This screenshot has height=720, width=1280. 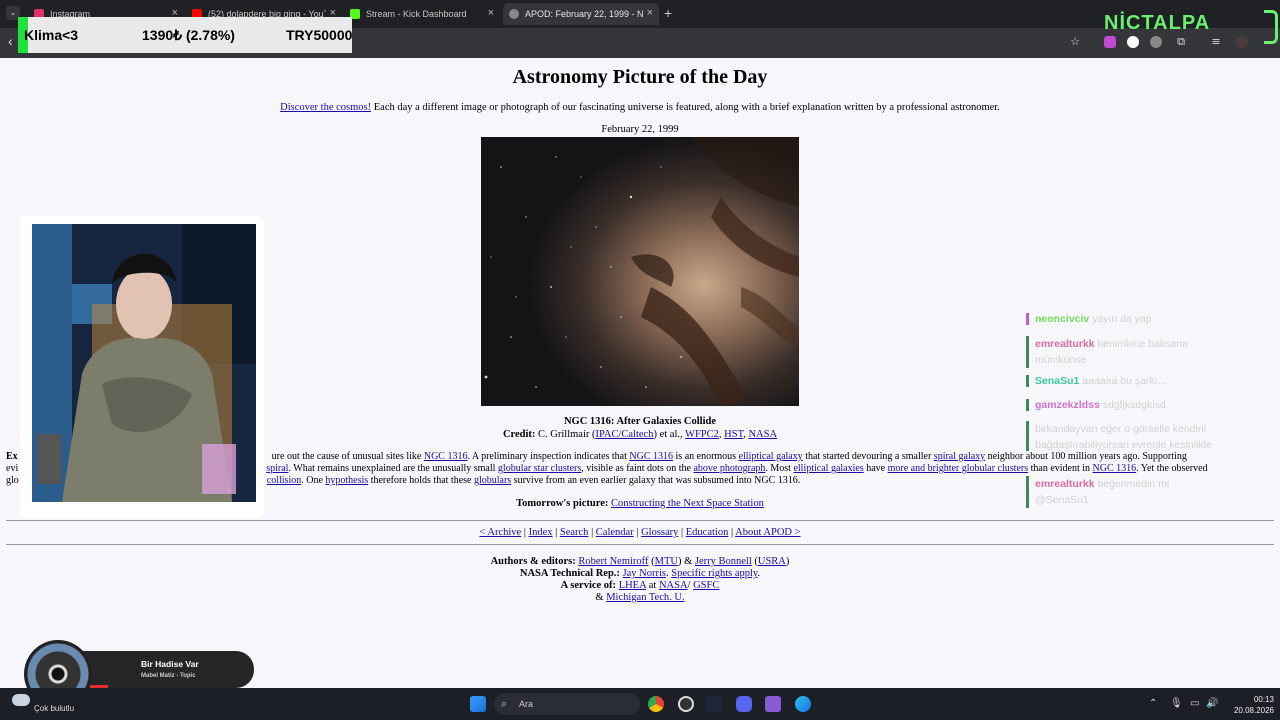 I want to click on nav-index: Index, so click(x=541, y=532).